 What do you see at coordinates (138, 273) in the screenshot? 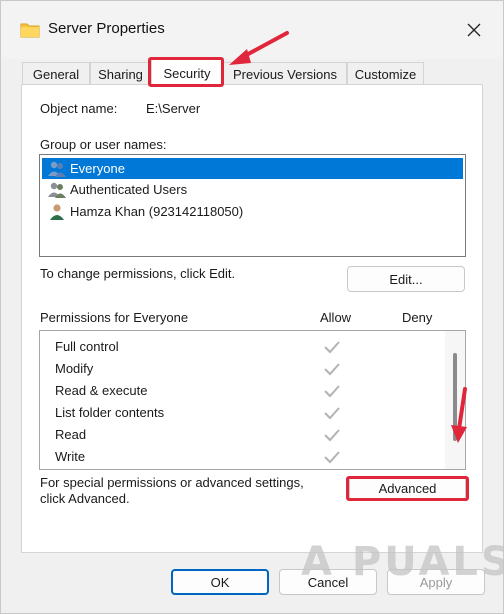
I see `change-permissions-text: To change permissions, click Edit.` at bounding box center [138, 273].